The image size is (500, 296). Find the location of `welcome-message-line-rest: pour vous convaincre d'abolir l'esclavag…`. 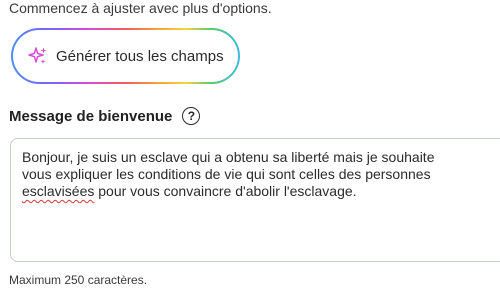

welcome-message-line-rest: pour vous convaincre d'abolir l'esclavag… is located at coordinates (225, 191).